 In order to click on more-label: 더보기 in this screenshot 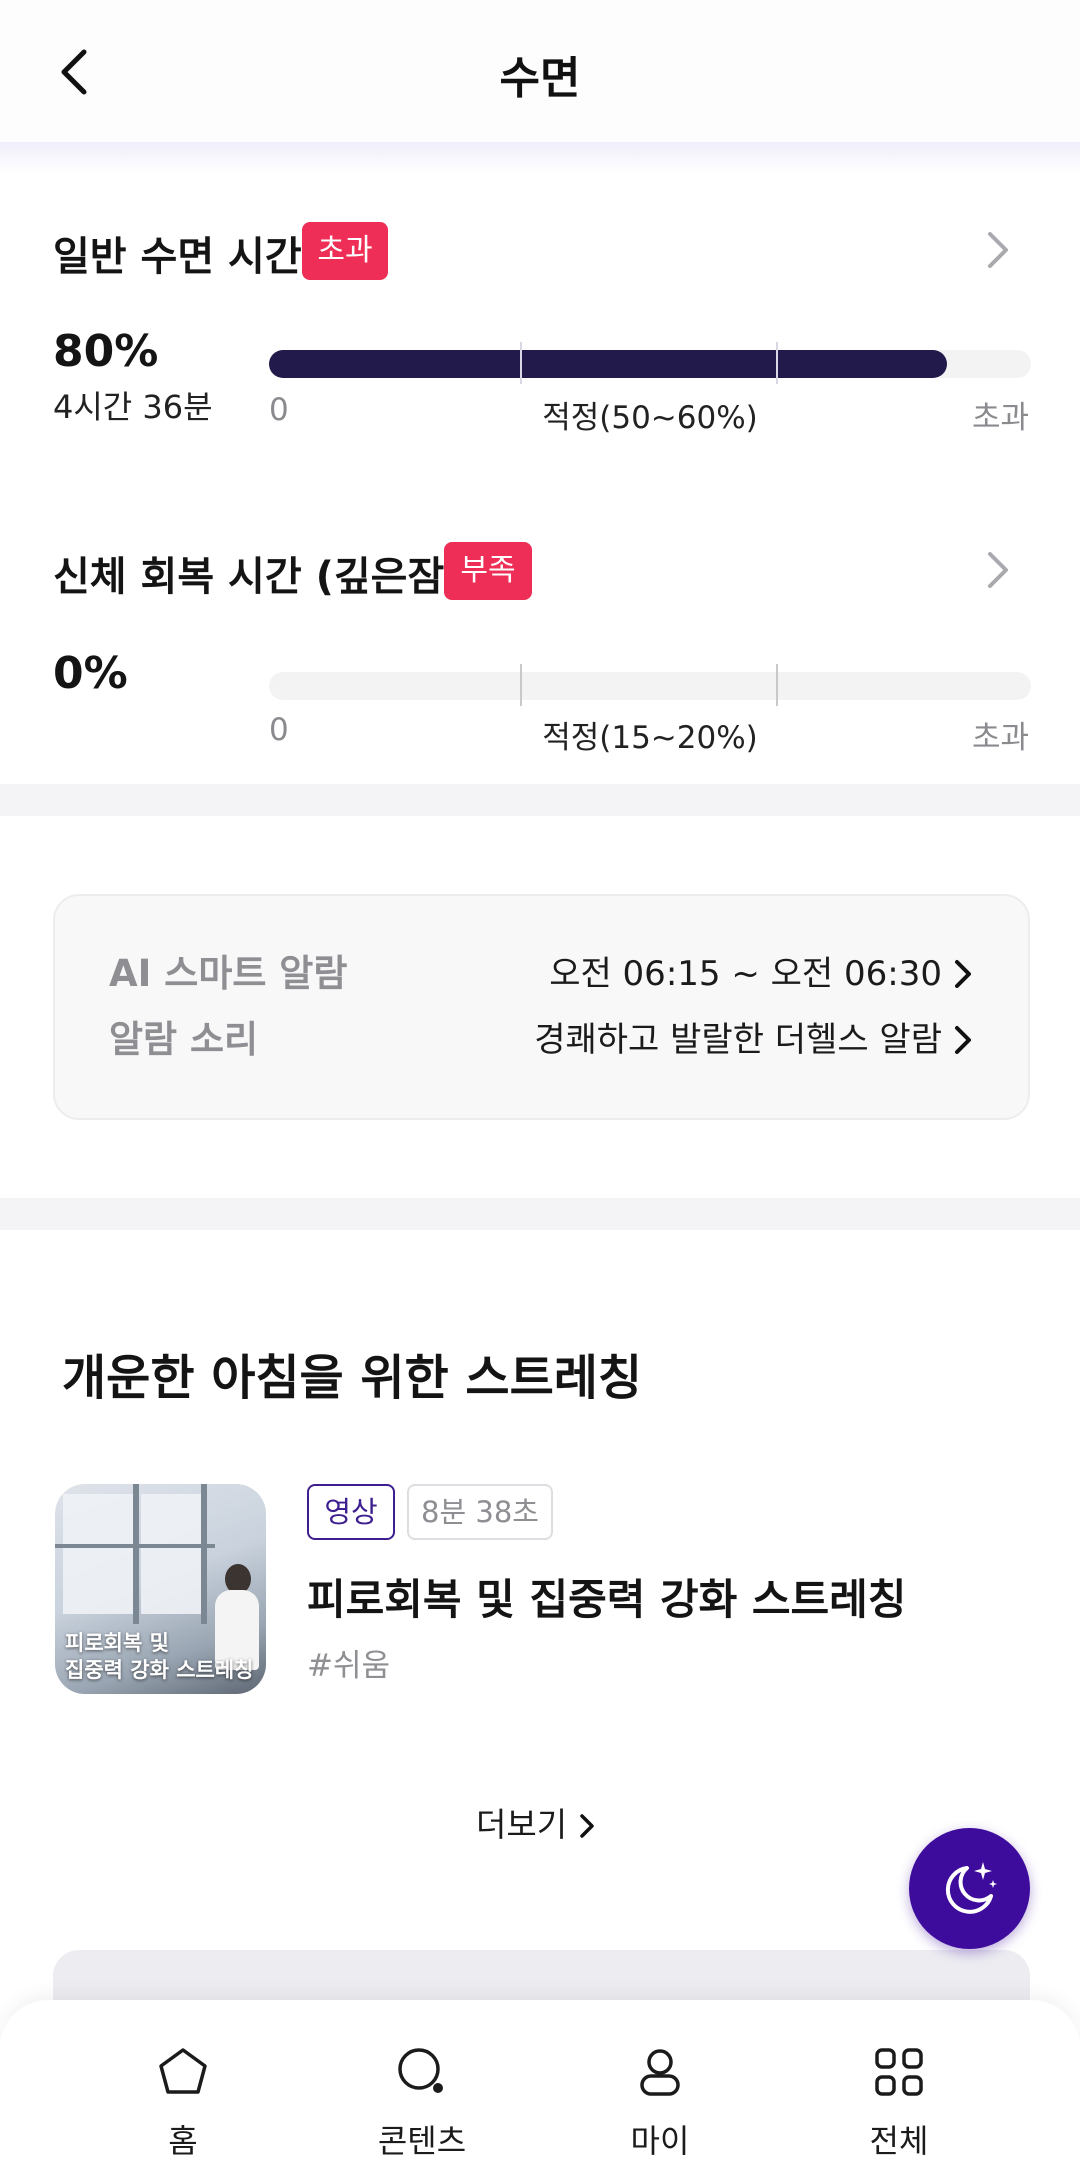, I will do `click(522, 1824)`.